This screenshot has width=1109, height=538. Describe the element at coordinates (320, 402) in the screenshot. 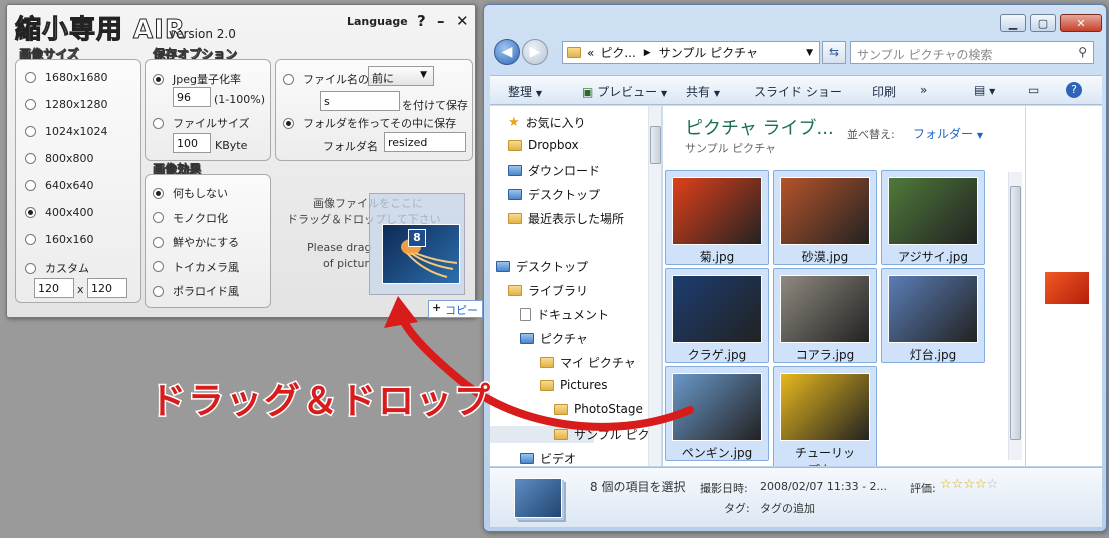

I see `drag-drop-label: ドラッグ＆ドロップ` at that location.